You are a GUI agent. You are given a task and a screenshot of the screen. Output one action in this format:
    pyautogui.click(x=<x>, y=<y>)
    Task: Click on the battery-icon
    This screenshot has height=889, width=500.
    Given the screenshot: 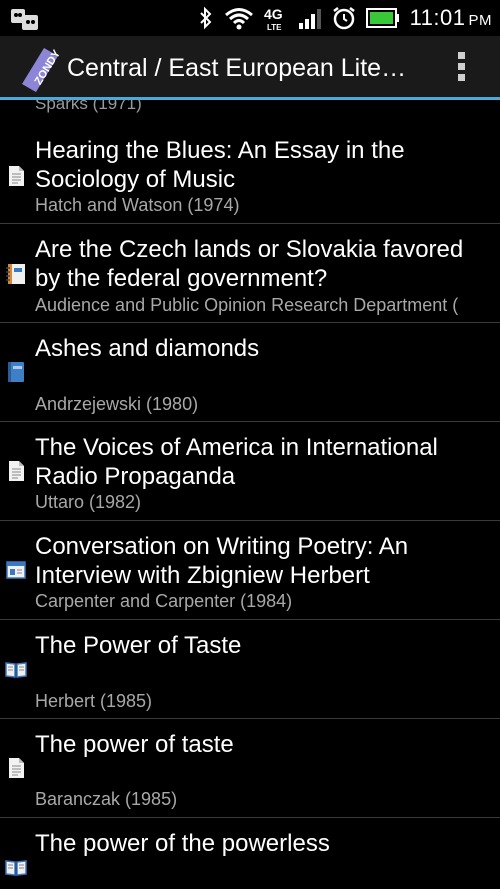 What is the action you would take?
    pyautogui.click(x=382, y=18)
    